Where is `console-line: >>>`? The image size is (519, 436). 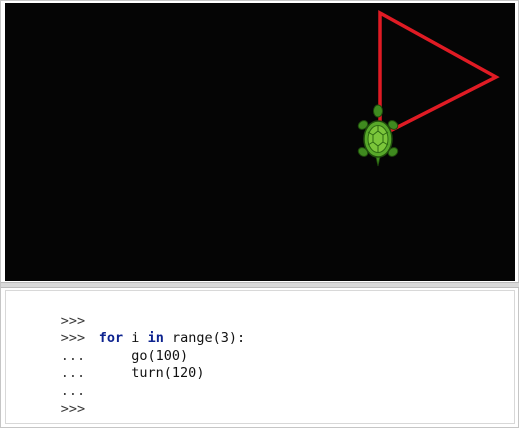 console-line: >>> is located at coordinates (263, 312).